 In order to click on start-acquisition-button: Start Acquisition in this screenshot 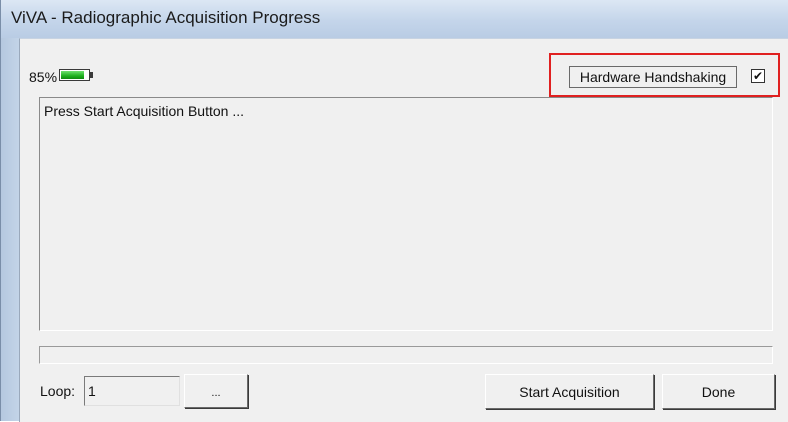, I will do `click(569, 391)`.